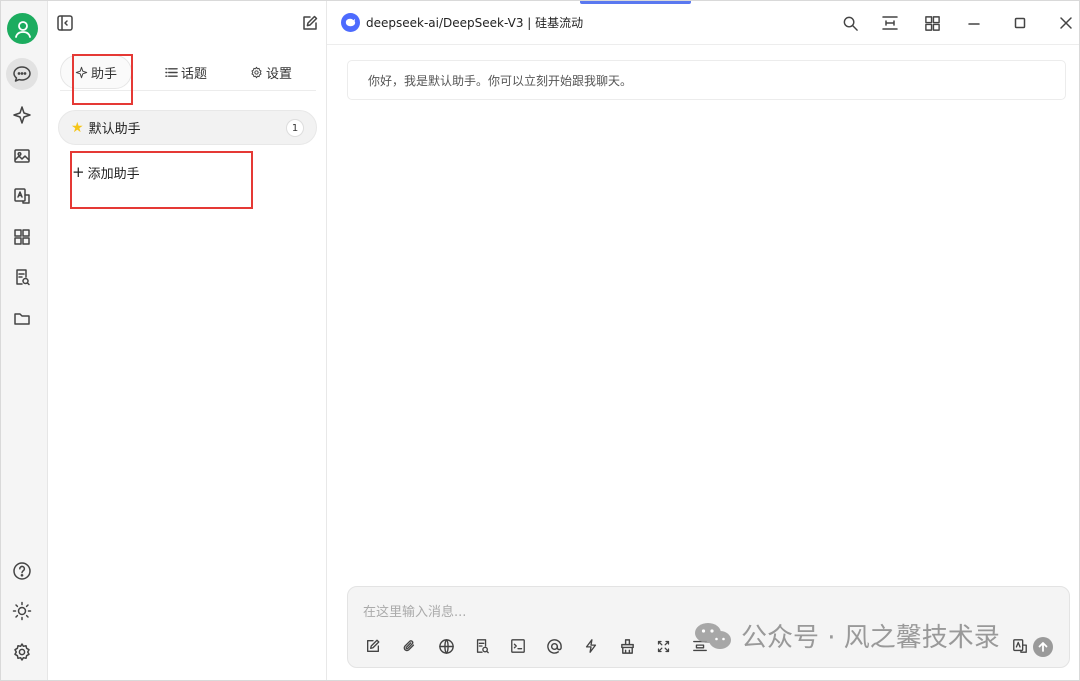 This screenshot has height=681, width=1080. I want to click on close-icon, so click(1066, 23).